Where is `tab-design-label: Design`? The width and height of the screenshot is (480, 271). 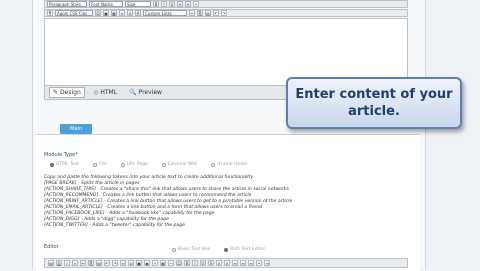 tab-design-label: Design is located at coordinates (70, 92).